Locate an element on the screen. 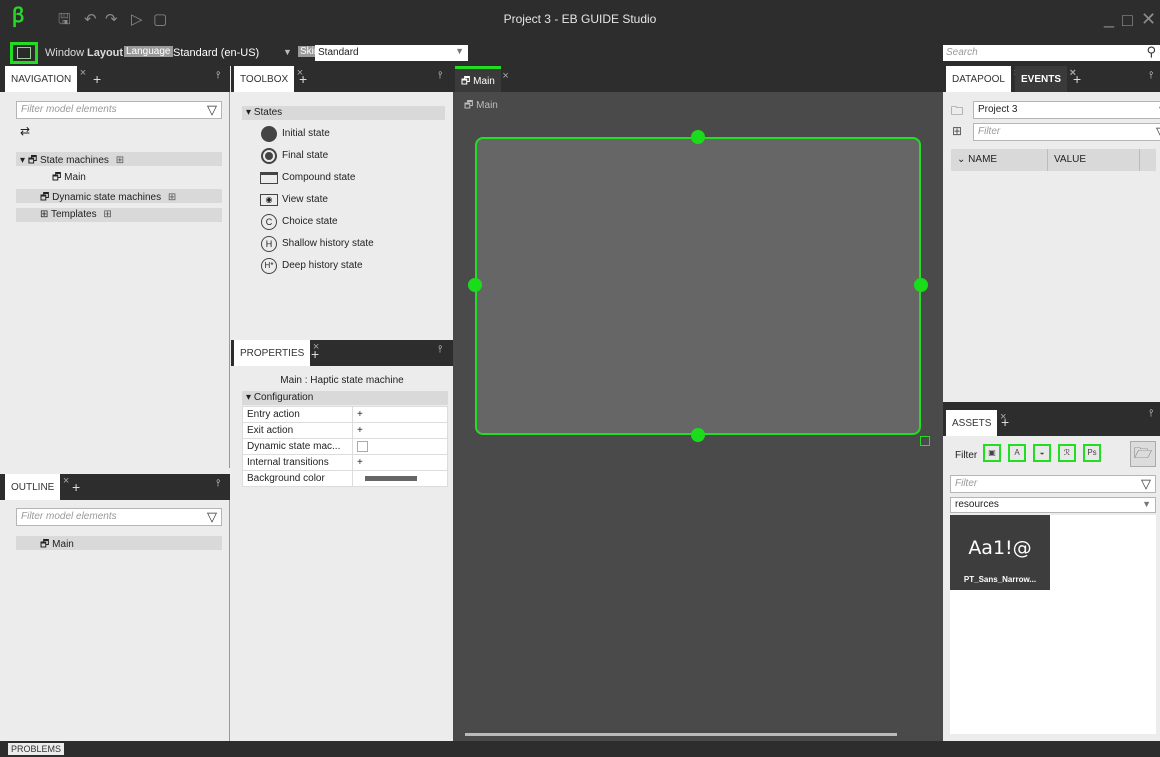 This screenshot has height=757, width=1160. search-input: Search ⚲ is located at coordinates (1051, 52).